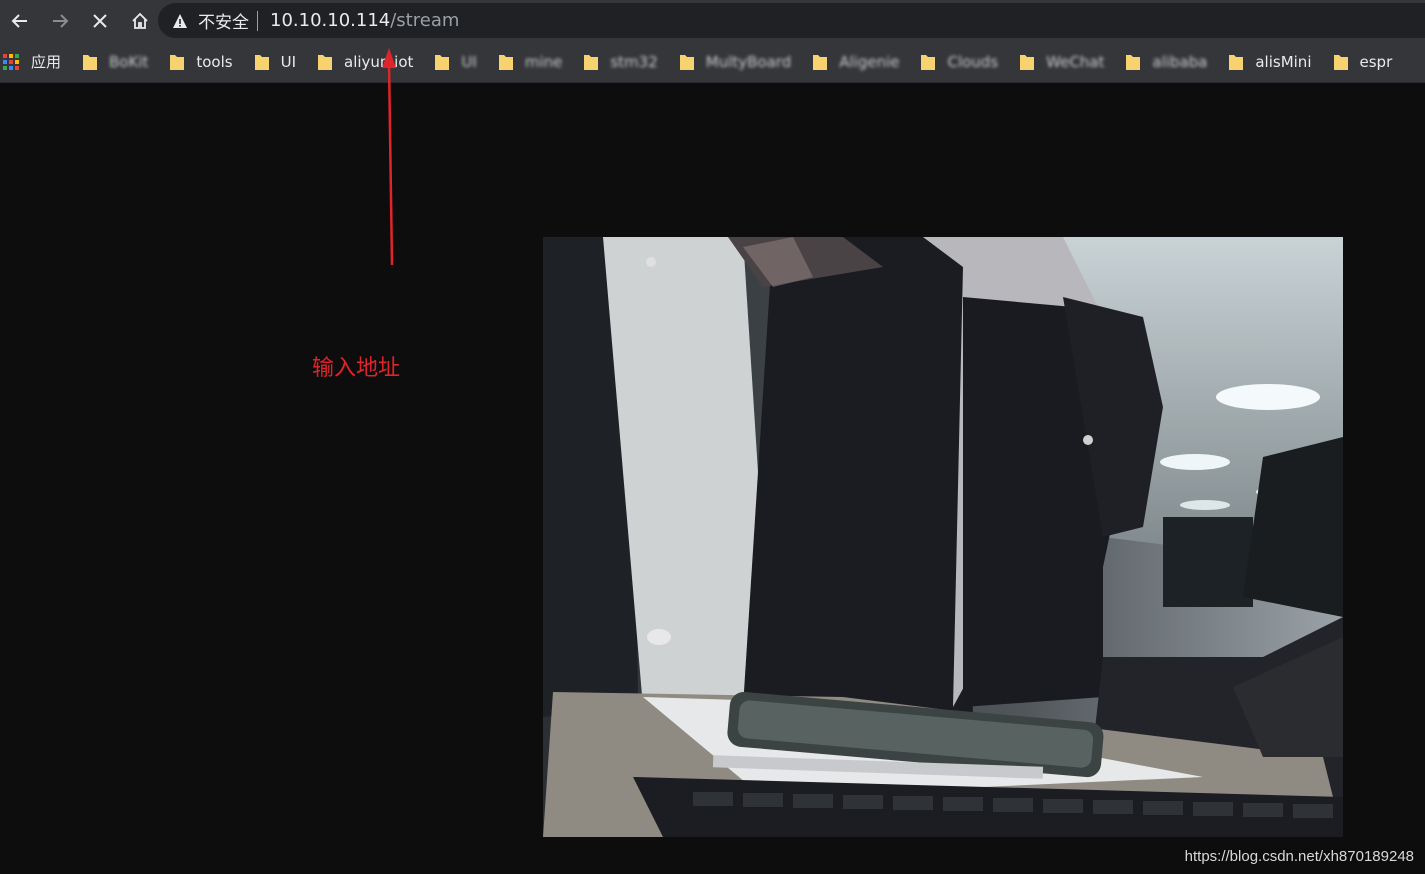 The width and height of the screenshot is (1425, 874). I want to click on bookmark-folder: espr, so click(1363, 62).